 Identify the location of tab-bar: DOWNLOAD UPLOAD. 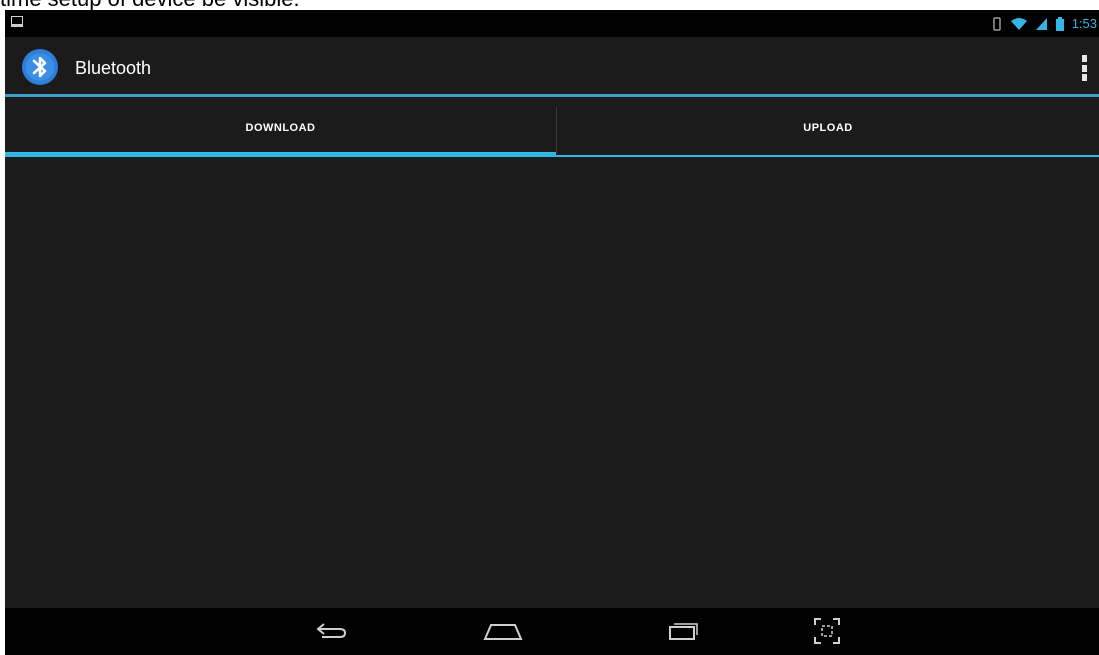
(552, 128).